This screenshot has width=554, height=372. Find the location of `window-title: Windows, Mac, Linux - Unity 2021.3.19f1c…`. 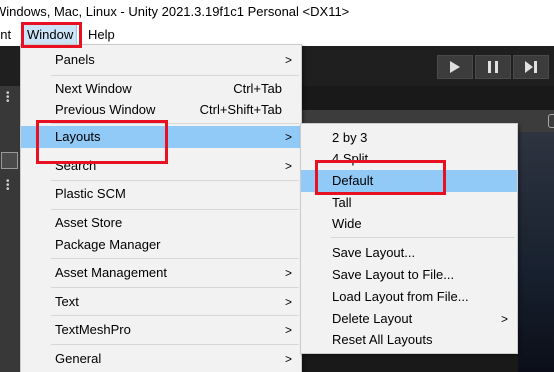

window-title: Windows, Mac, Linux - Unity 2021.3.19f1c… is located at coordinates (175, 11).